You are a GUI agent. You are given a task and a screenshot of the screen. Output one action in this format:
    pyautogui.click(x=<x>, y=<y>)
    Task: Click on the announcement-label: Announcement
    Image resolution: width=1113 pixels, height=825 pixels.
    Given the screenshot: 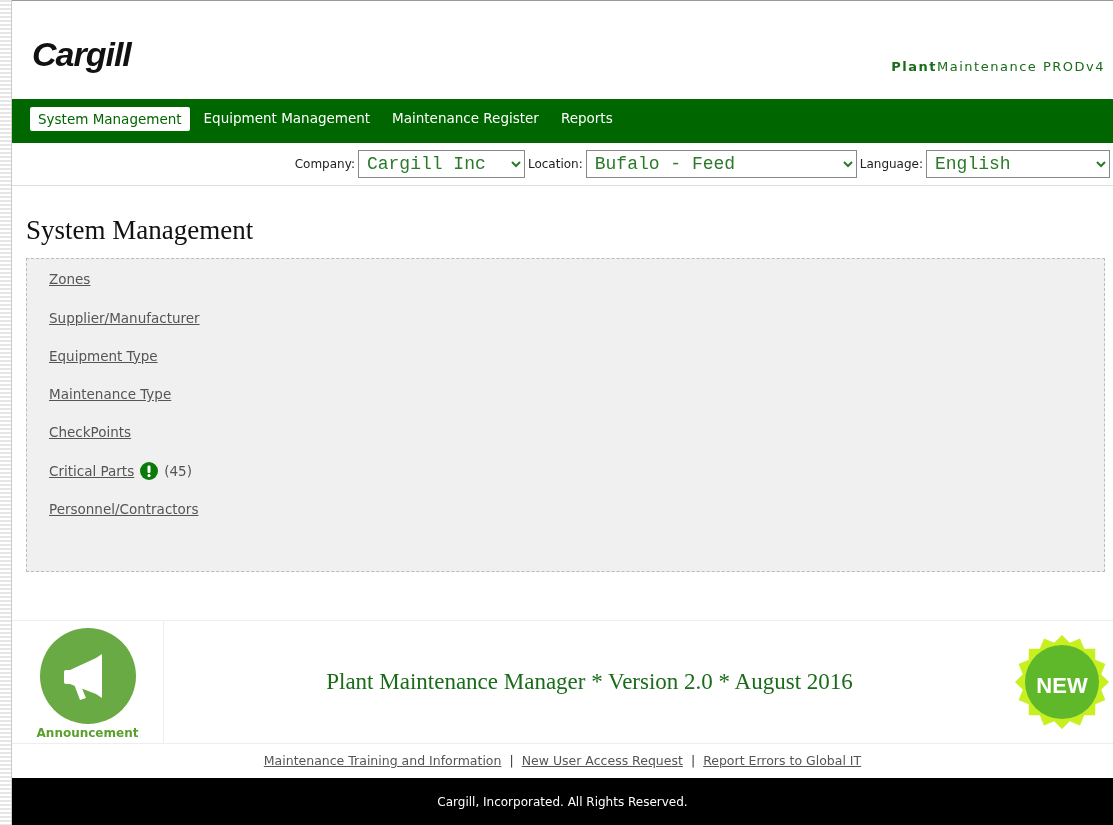 What is the action you would take?
    pyautogui.click(x=87, y=734)
    